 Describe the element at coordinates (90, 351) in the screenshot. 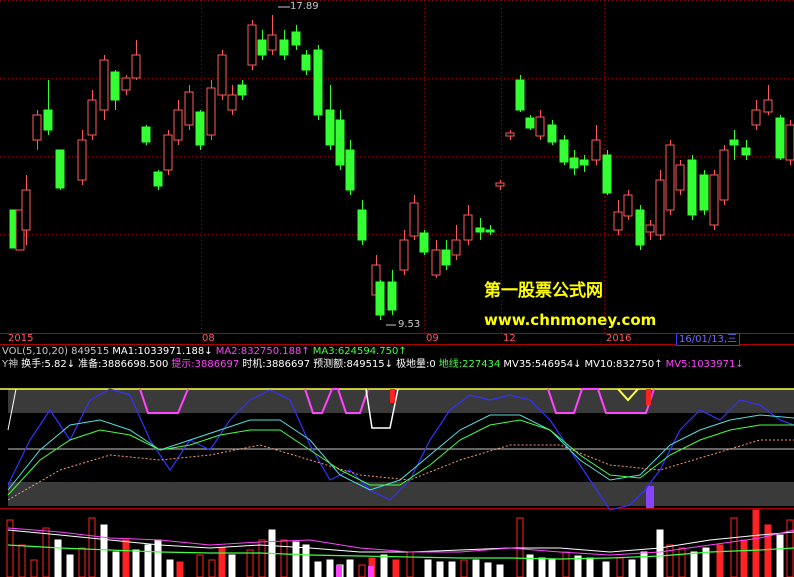

I see `vol-value: 849515` at that location.